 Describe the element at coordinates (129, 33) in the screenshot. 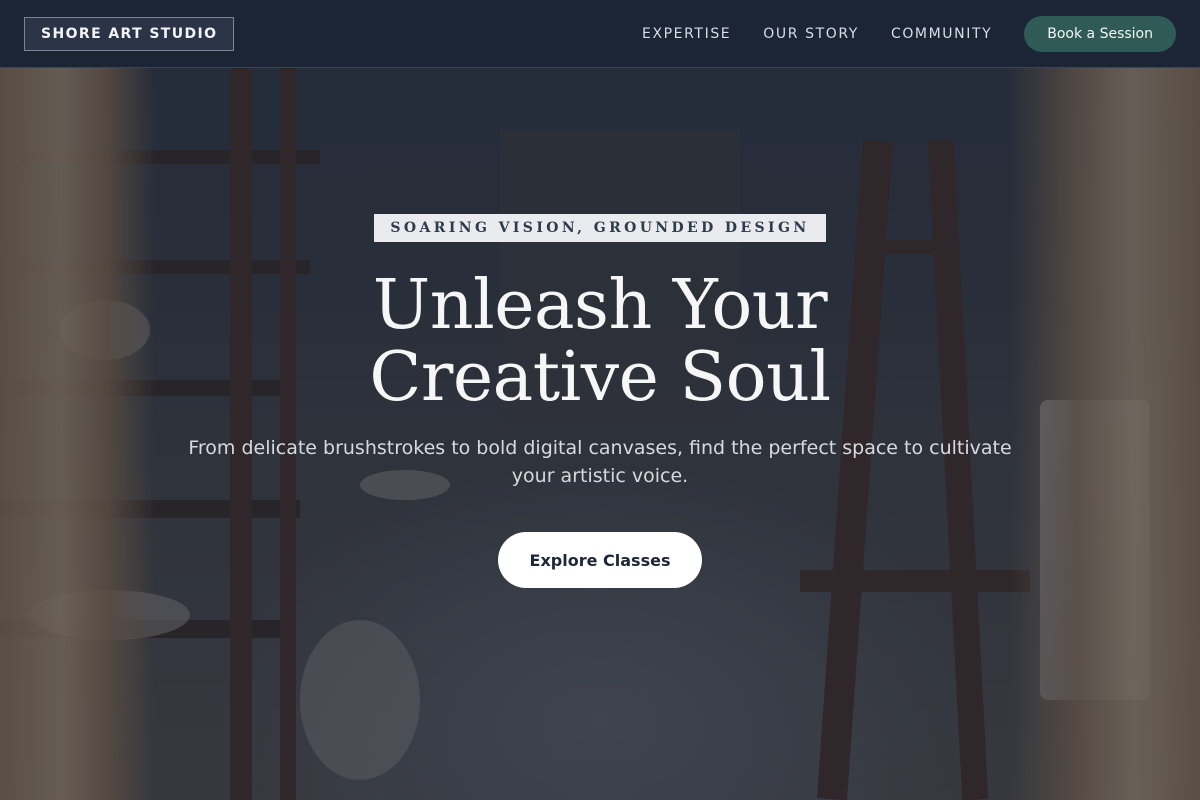

I see `brand-logo: SHORE ART STUDIO` at that location.